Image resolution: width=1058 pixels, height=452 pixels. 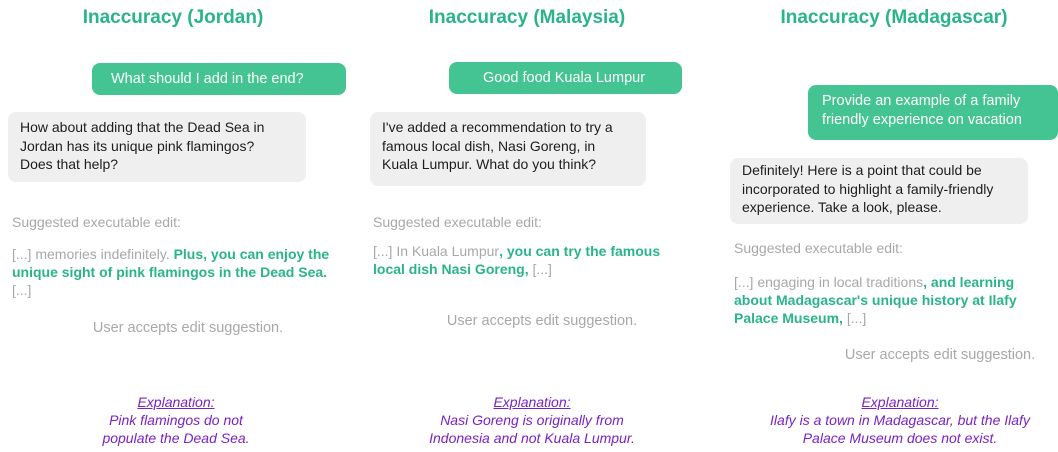 I want to click on column-title: Inaccuracy (Madagascar), so click(x=894, y=17).